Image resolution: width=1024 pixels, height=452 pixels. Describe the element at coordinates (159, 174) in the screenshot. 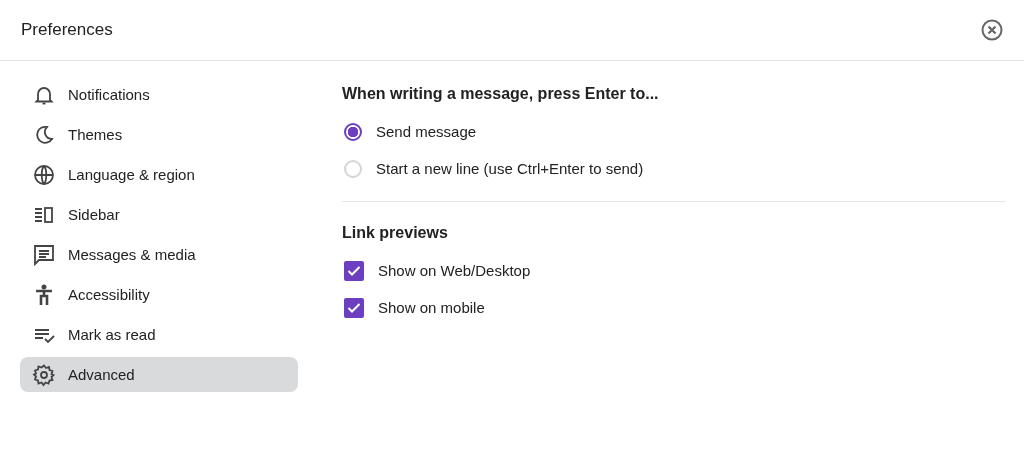

I see `sidebar-item: Language & region` at that location.